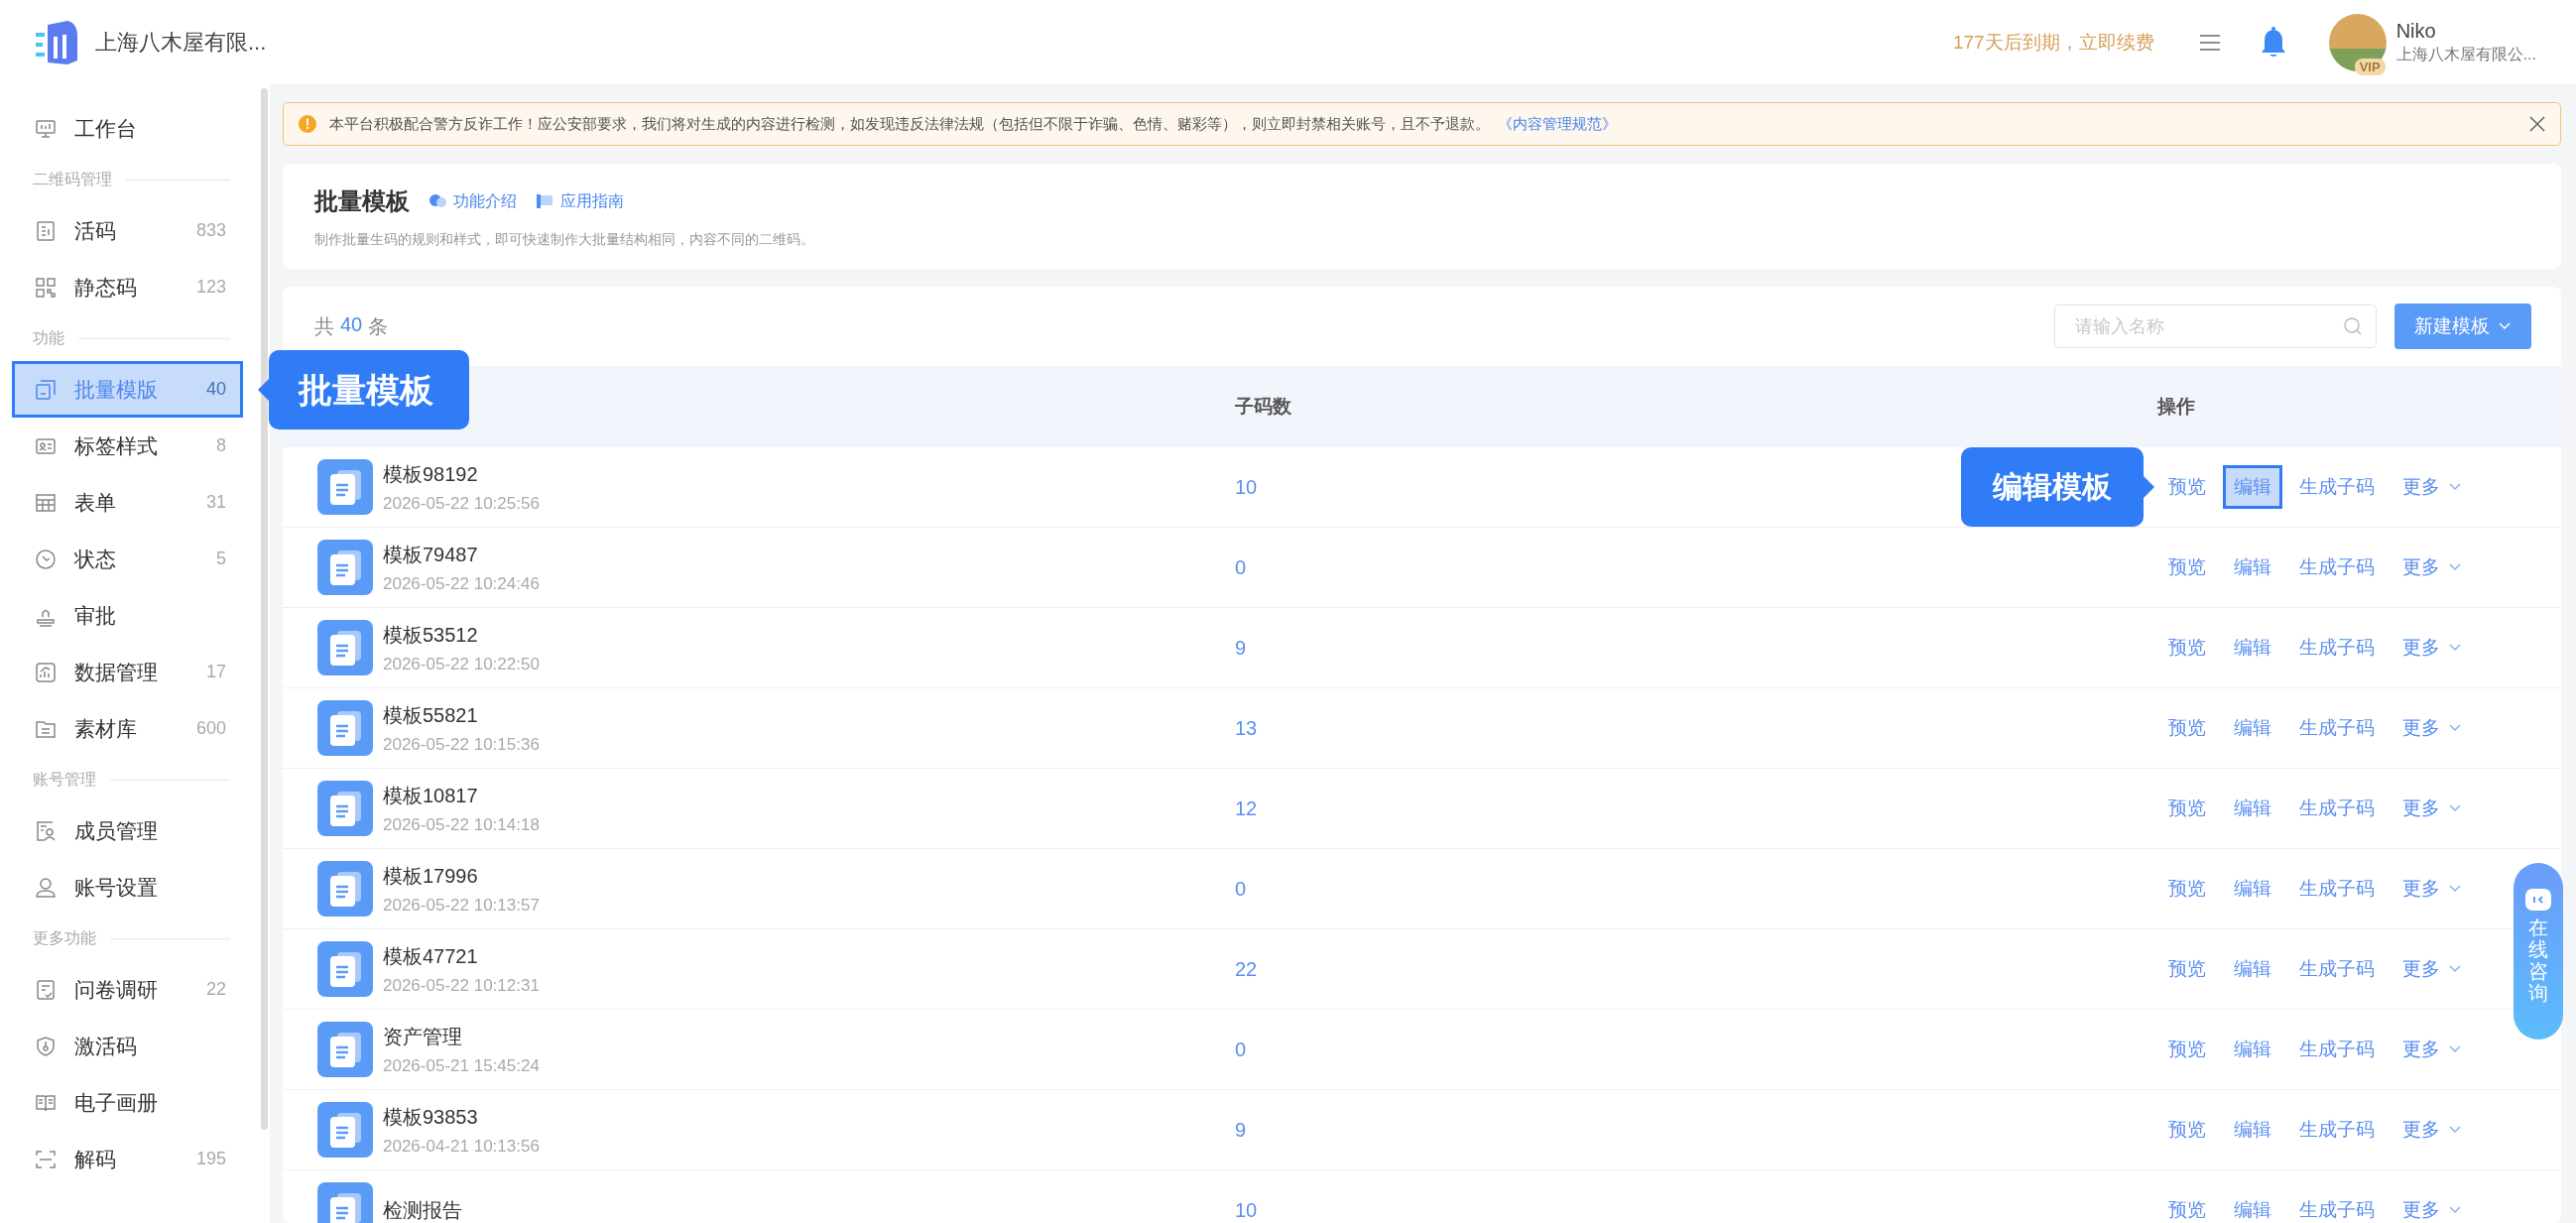  I want to click on logo-icon, so click(56, 42).